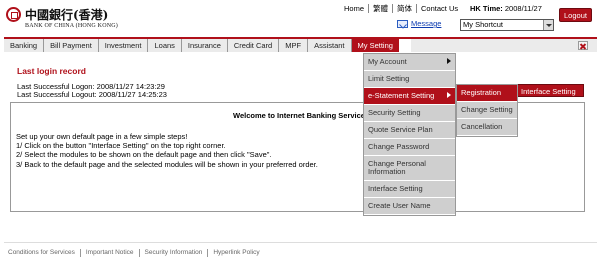 Image resolution: width=600 pixels, height=262 pixels. I want to click on menu-item-label: e-Statement Setting, so click(401, 95).